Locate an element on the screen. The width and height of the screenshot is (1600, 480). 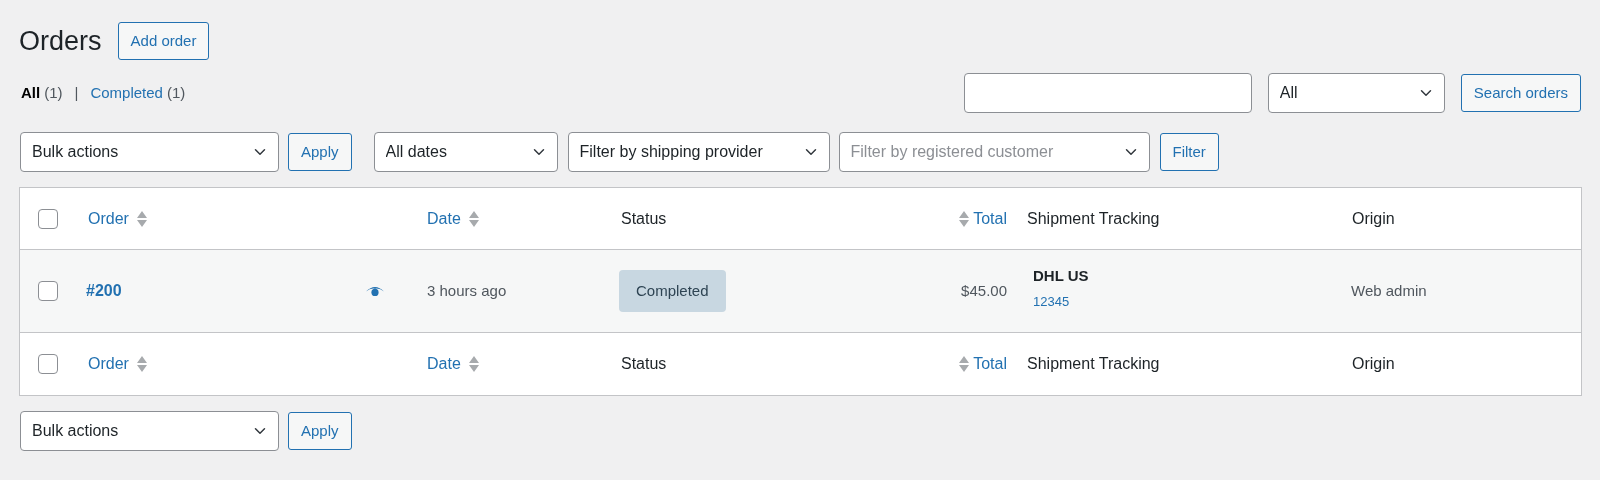
row-checkbox is located at coordinates (48, 291).